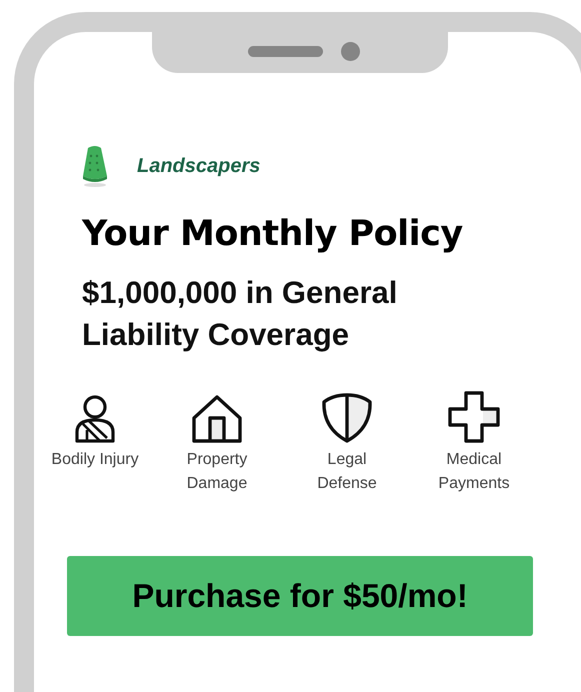  What do you see at coordinates (240, 314) in the screenshot?
I see `coverage-subtitle: $1,000,000 in General Liability Coverage` at bounding box center [240, 314].